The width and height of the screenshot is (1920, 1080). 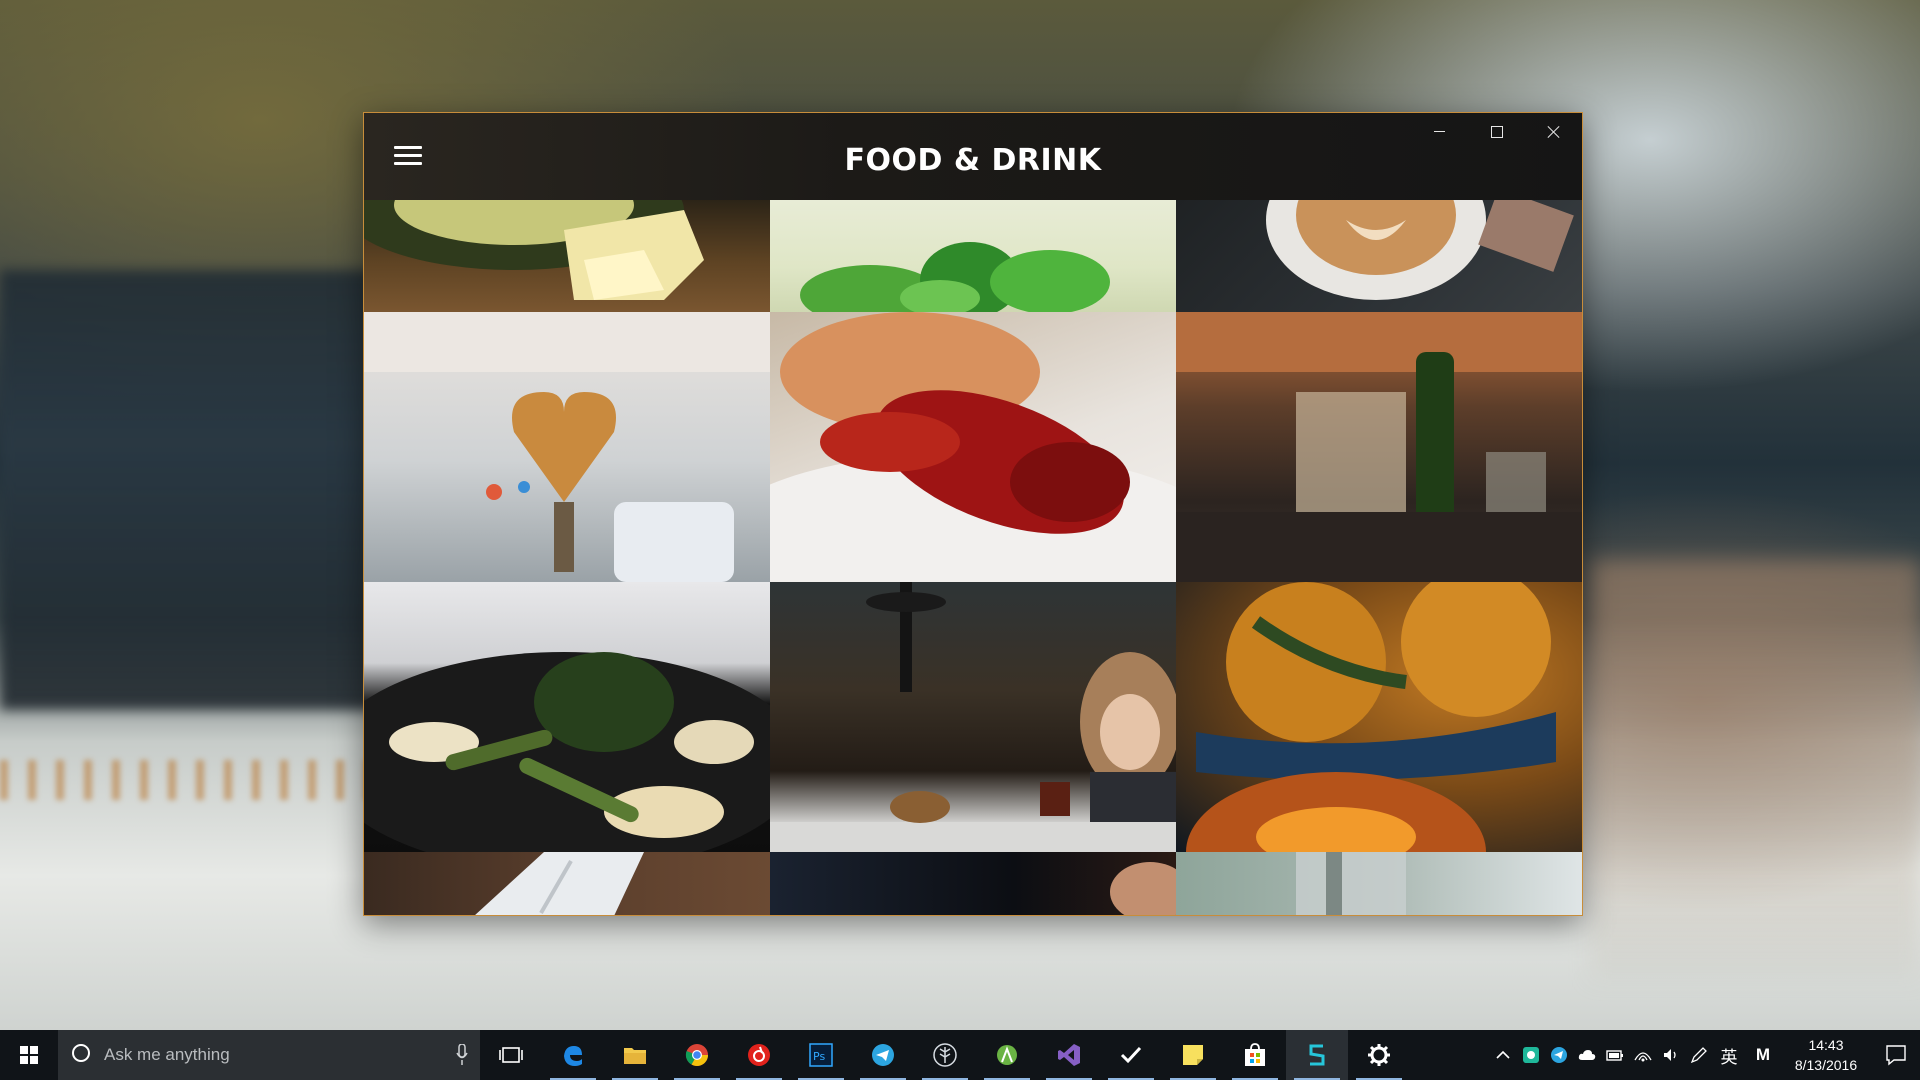 I want to click on photo-tile-avocado-cheese, so click(x=567, y=256).